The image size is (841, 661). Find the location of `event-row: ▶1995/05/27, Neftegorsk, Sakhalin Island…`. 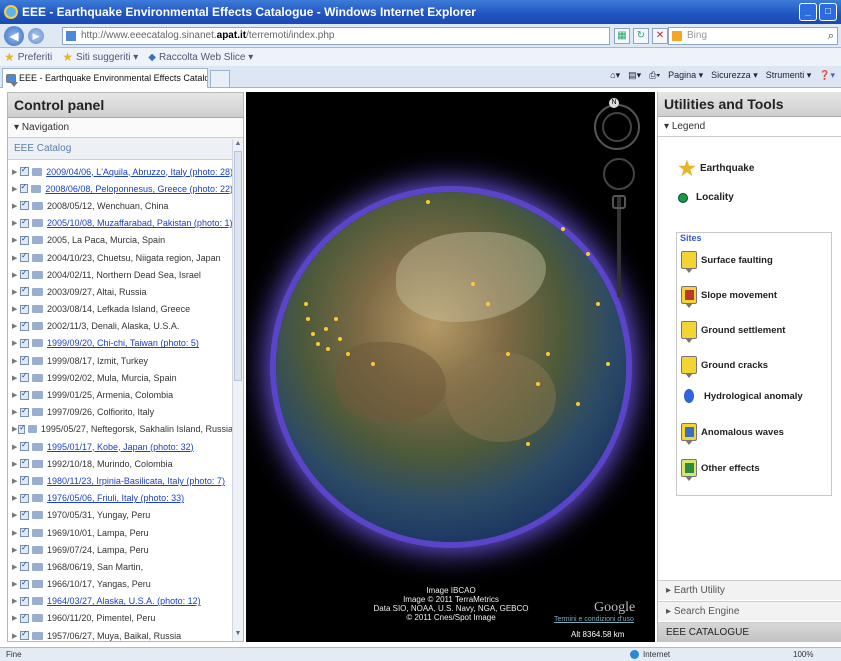

event-row: ▶1995/05/27, Neftegorsk, Sakhalin Island… is located at coordinates (120, 429).